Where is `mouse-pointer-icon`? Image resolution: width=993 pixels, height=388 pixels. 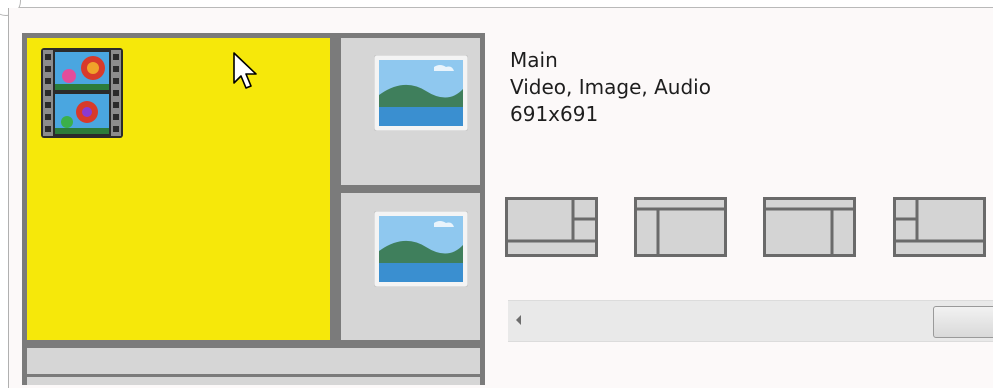
mouse-pointer-icon is located at coordinates (245, 70).